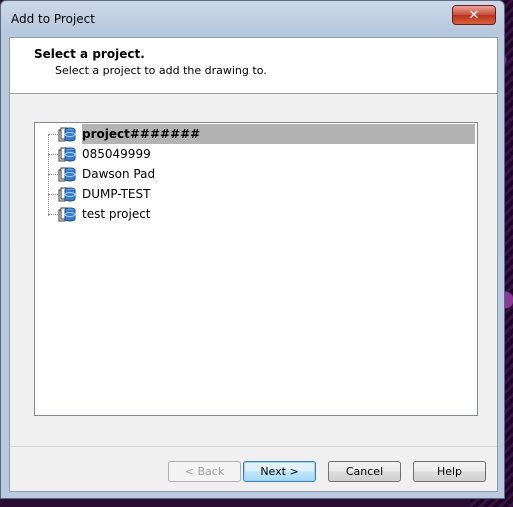 The image size is (513, 507). What do you see at coordinates (116, 154) in the screenshot?
I see `tree-item-label: 085049999` at bounding box center [116, 154].